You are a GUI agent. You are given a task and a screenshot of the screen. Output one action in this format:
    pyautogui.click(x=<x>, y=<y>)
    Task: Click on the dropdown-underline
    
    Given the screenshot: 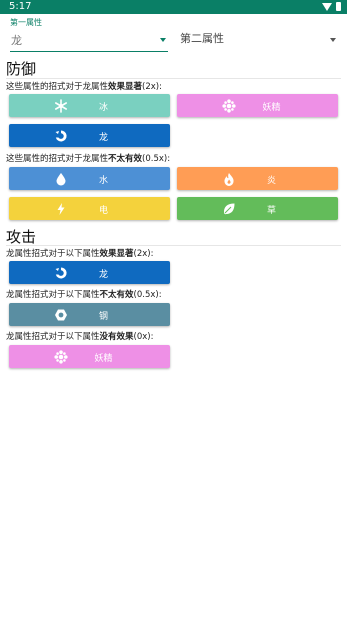 What is the action you would take?
    pyautogui.click(x=89, y=51)
    